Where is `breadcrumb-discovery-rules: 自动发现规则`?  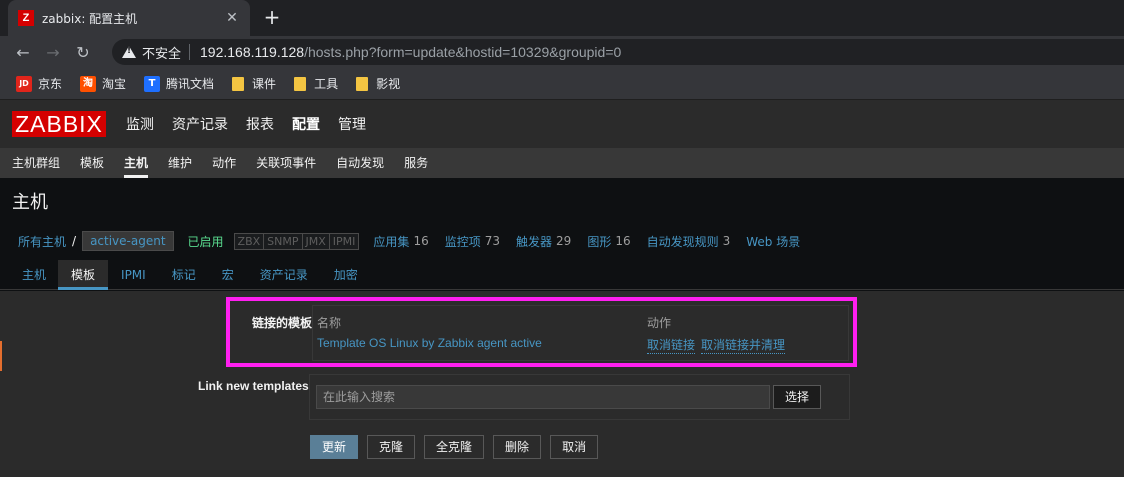
breadcrumb-discovery-rules: 自动发现规则 is located at coordinates (683, 241).